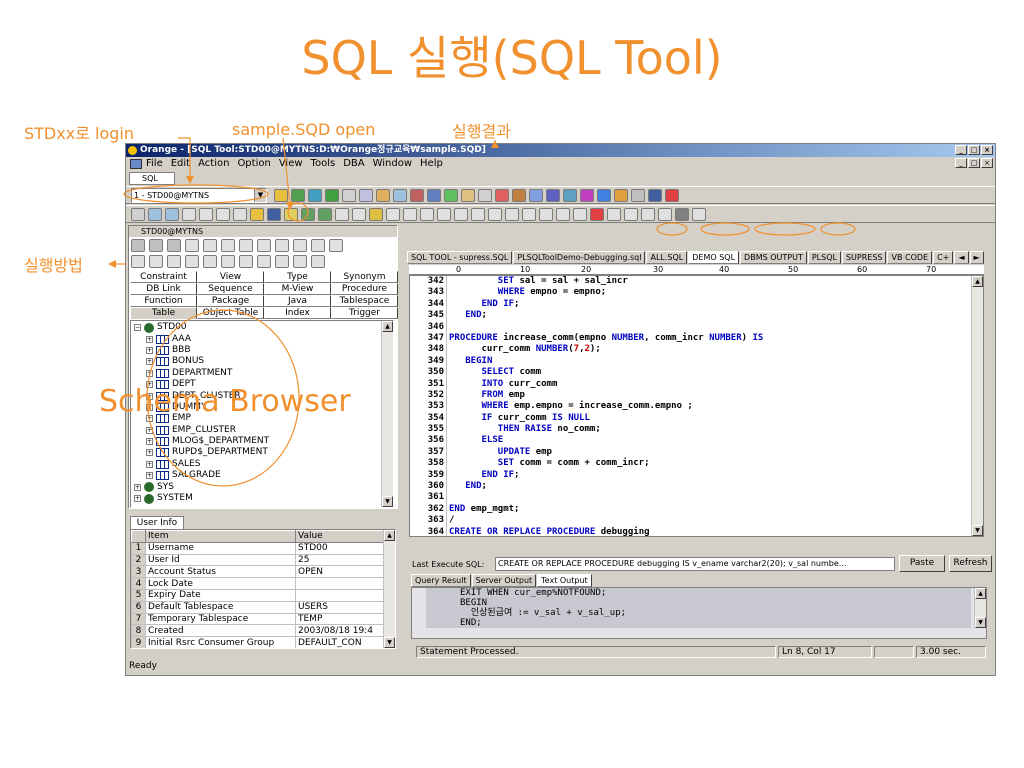 This screenshot has width=1024, height=768. Describe the element at coordinates (184, 158) in the screenshot. I see `login-arrow` at that location.